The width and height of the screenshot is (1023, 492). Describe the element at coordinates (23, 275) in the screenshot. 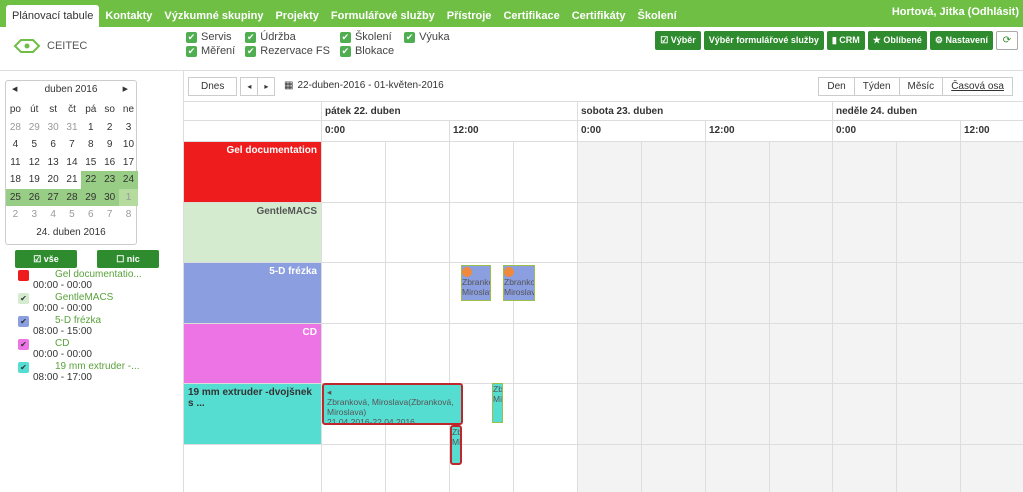

I see `legend-checkbox-icon` at that location.